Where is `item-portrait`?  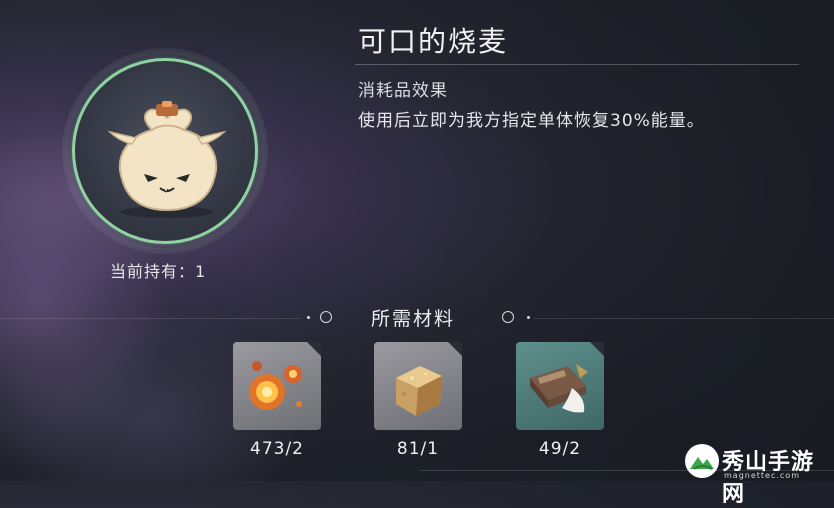 item-portrait is located at coordinates (165, 151).